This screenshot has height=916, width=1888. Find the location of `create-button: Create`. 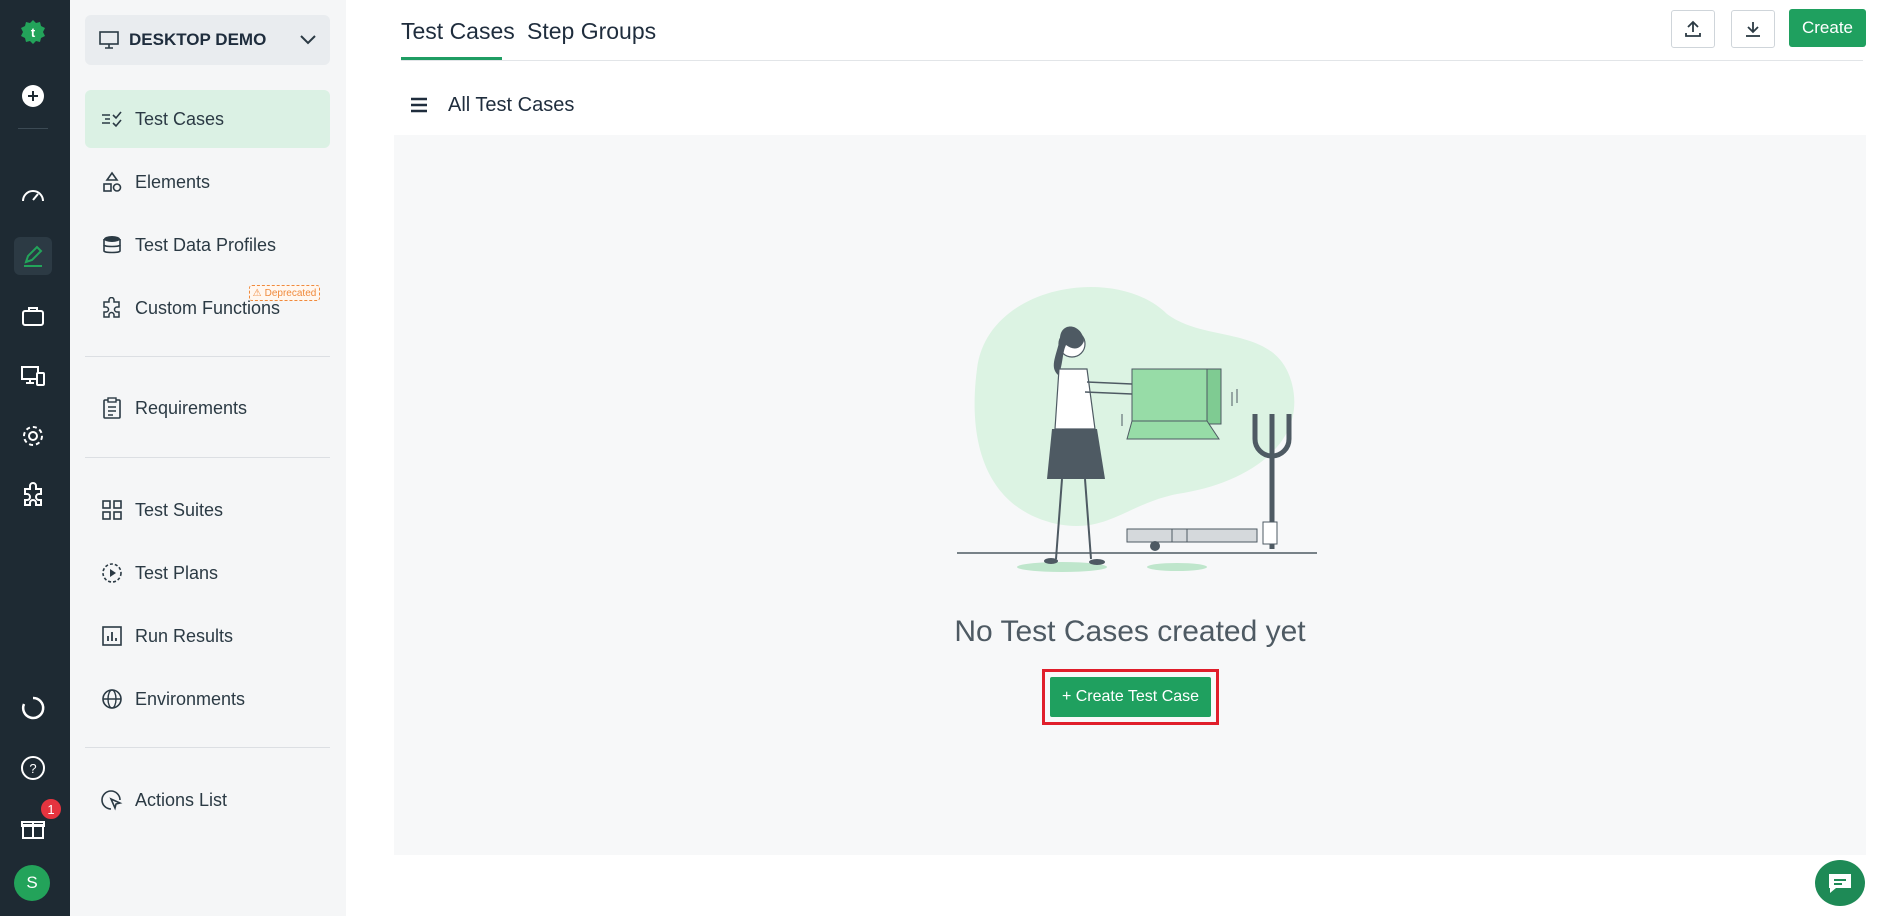

create-button: Create is located at coordinates (1827, 28).